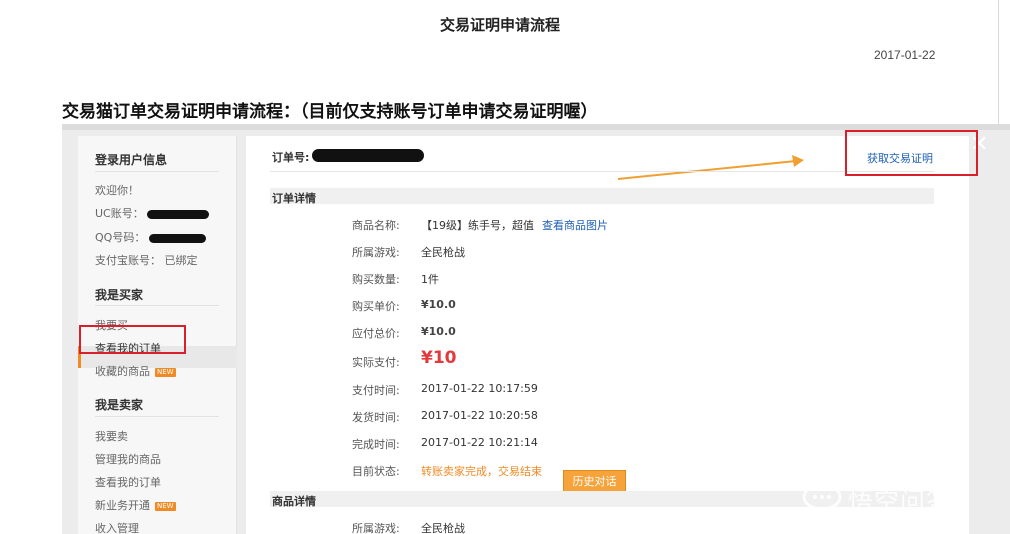 This screenshot has width=1010, height=534. What do you see at coordinates (131, 160) in the screenshot?
I see `user-info-title: 登录用户信息` at bounding box center [131, 160].